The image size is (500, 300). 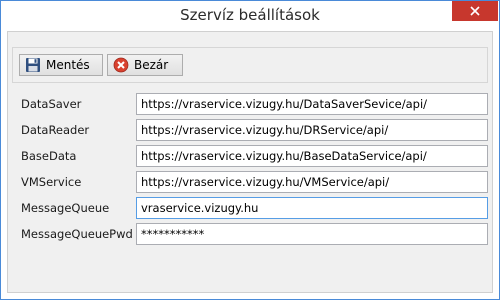 What do you see at coordinates (312, 104) in the screenshot?
I see `datasaver-field` at bounding box center [312, 104].